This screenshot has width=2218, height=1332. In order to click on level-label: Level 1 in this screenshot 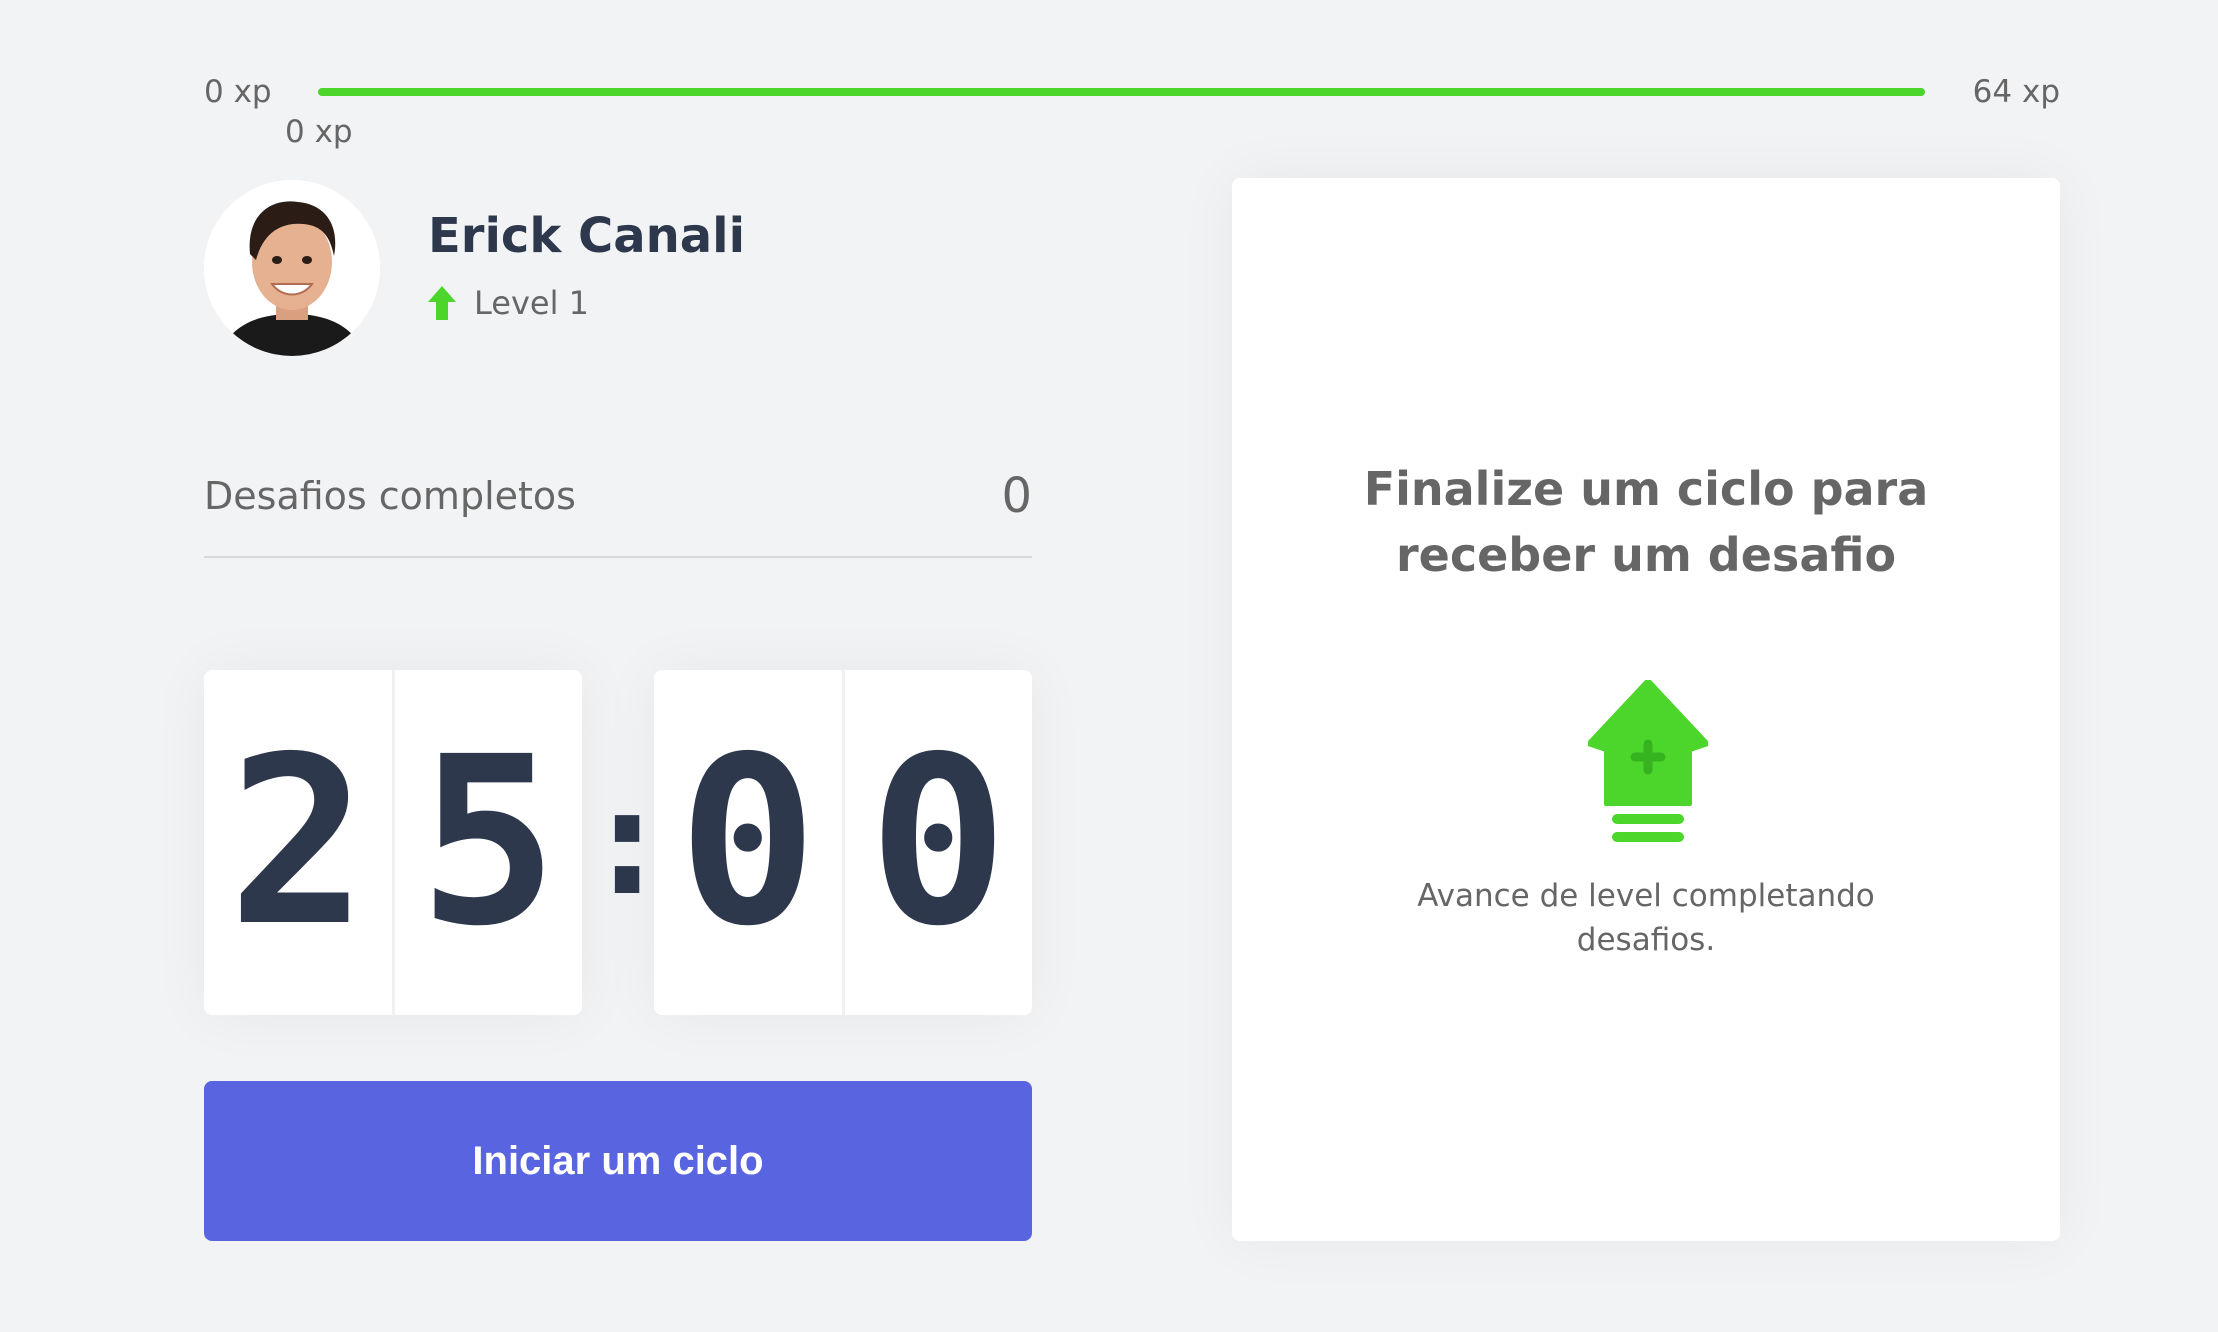, I will do `click(531, 303)`.